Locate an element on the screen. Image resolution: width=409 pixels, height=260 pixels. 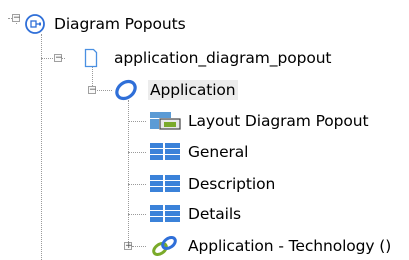
tree-node-diagram-popouts: Diagram Popouts is located at coordinates (106, 24).